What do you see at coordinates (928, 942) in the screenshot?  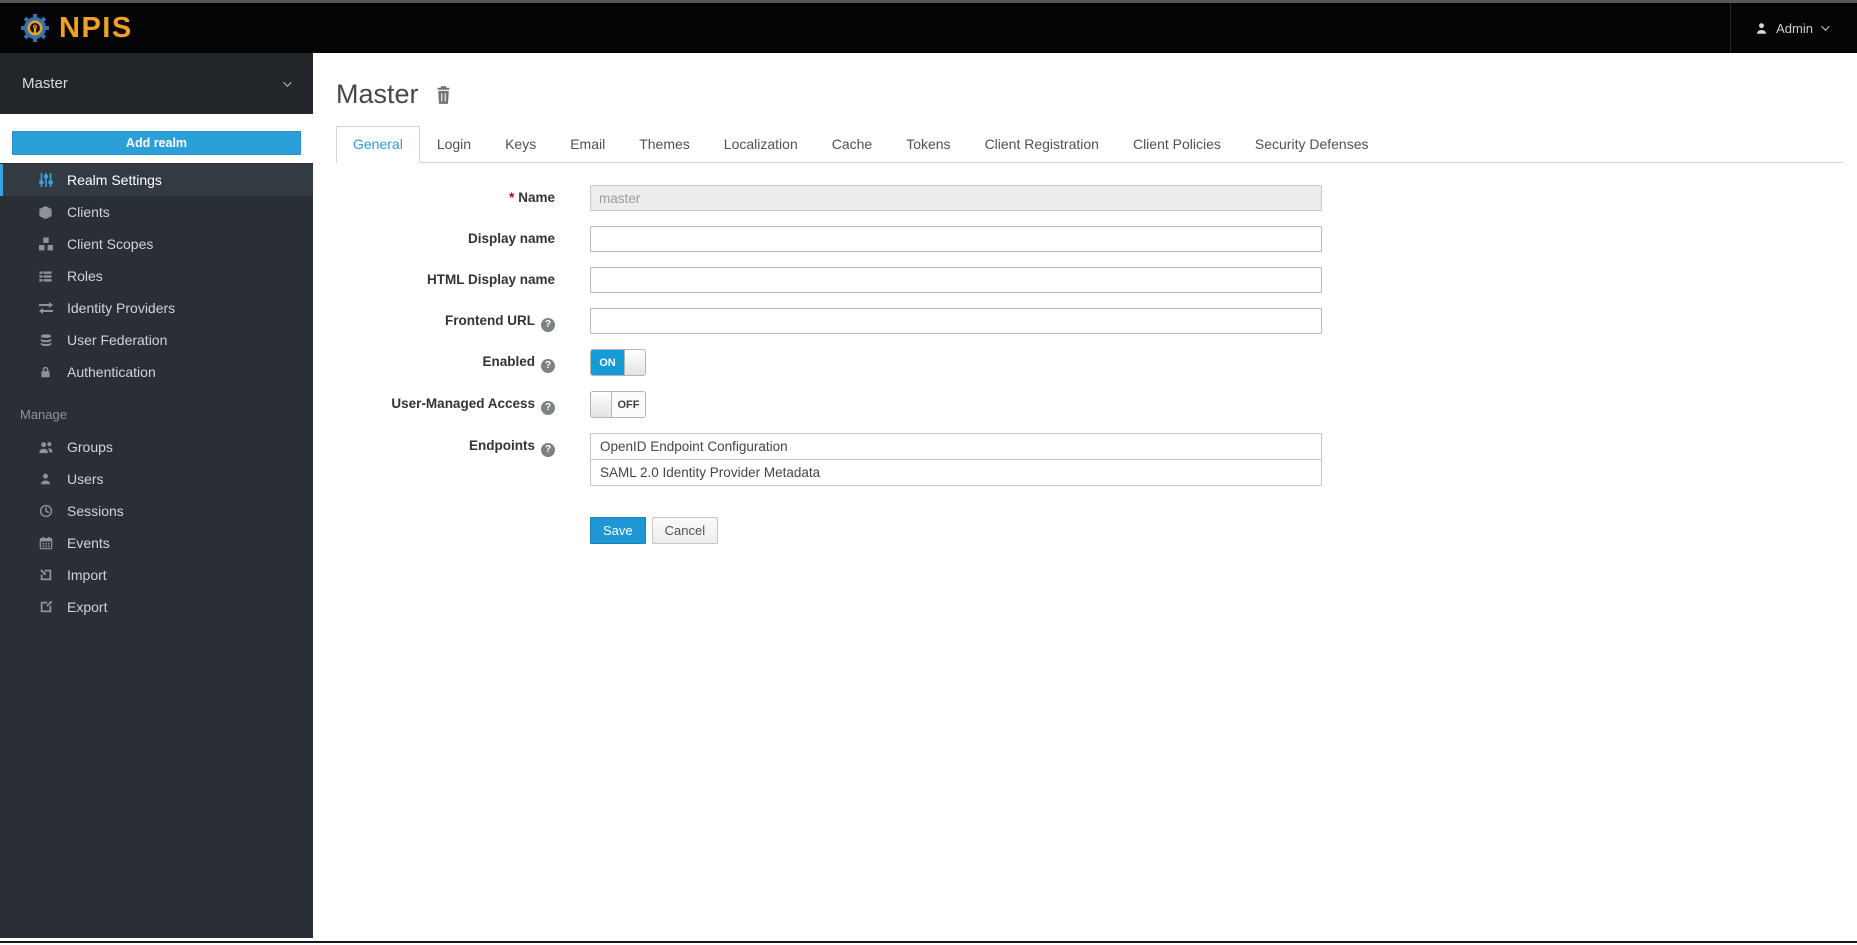 I see `window-bottom-line` at bounding box center [928, 942].